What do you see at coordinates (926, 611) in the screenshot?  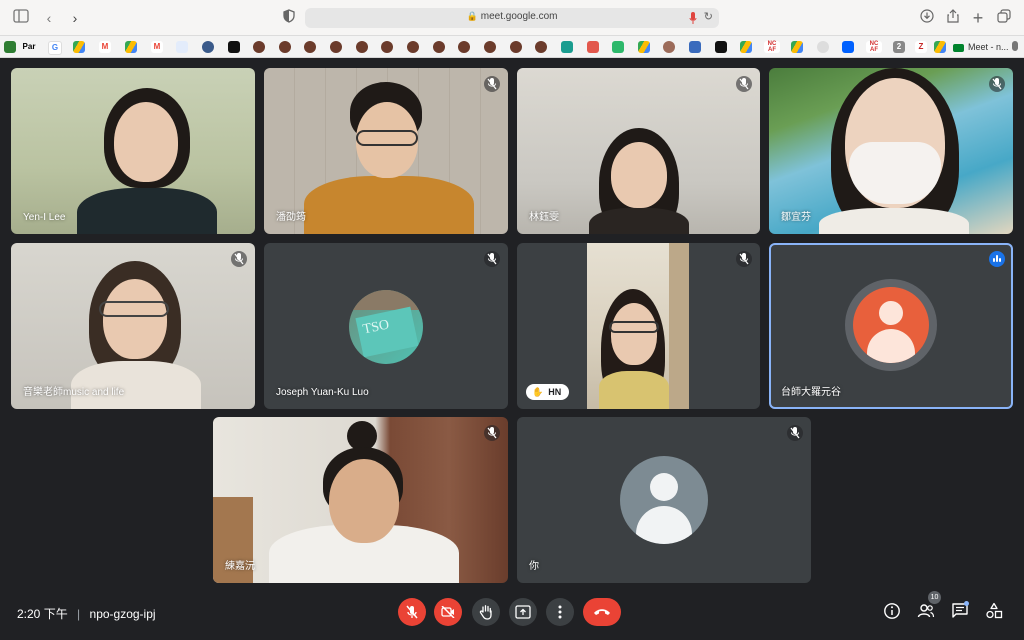 I see `show-everyone-button` at bounding box center [926, 611].